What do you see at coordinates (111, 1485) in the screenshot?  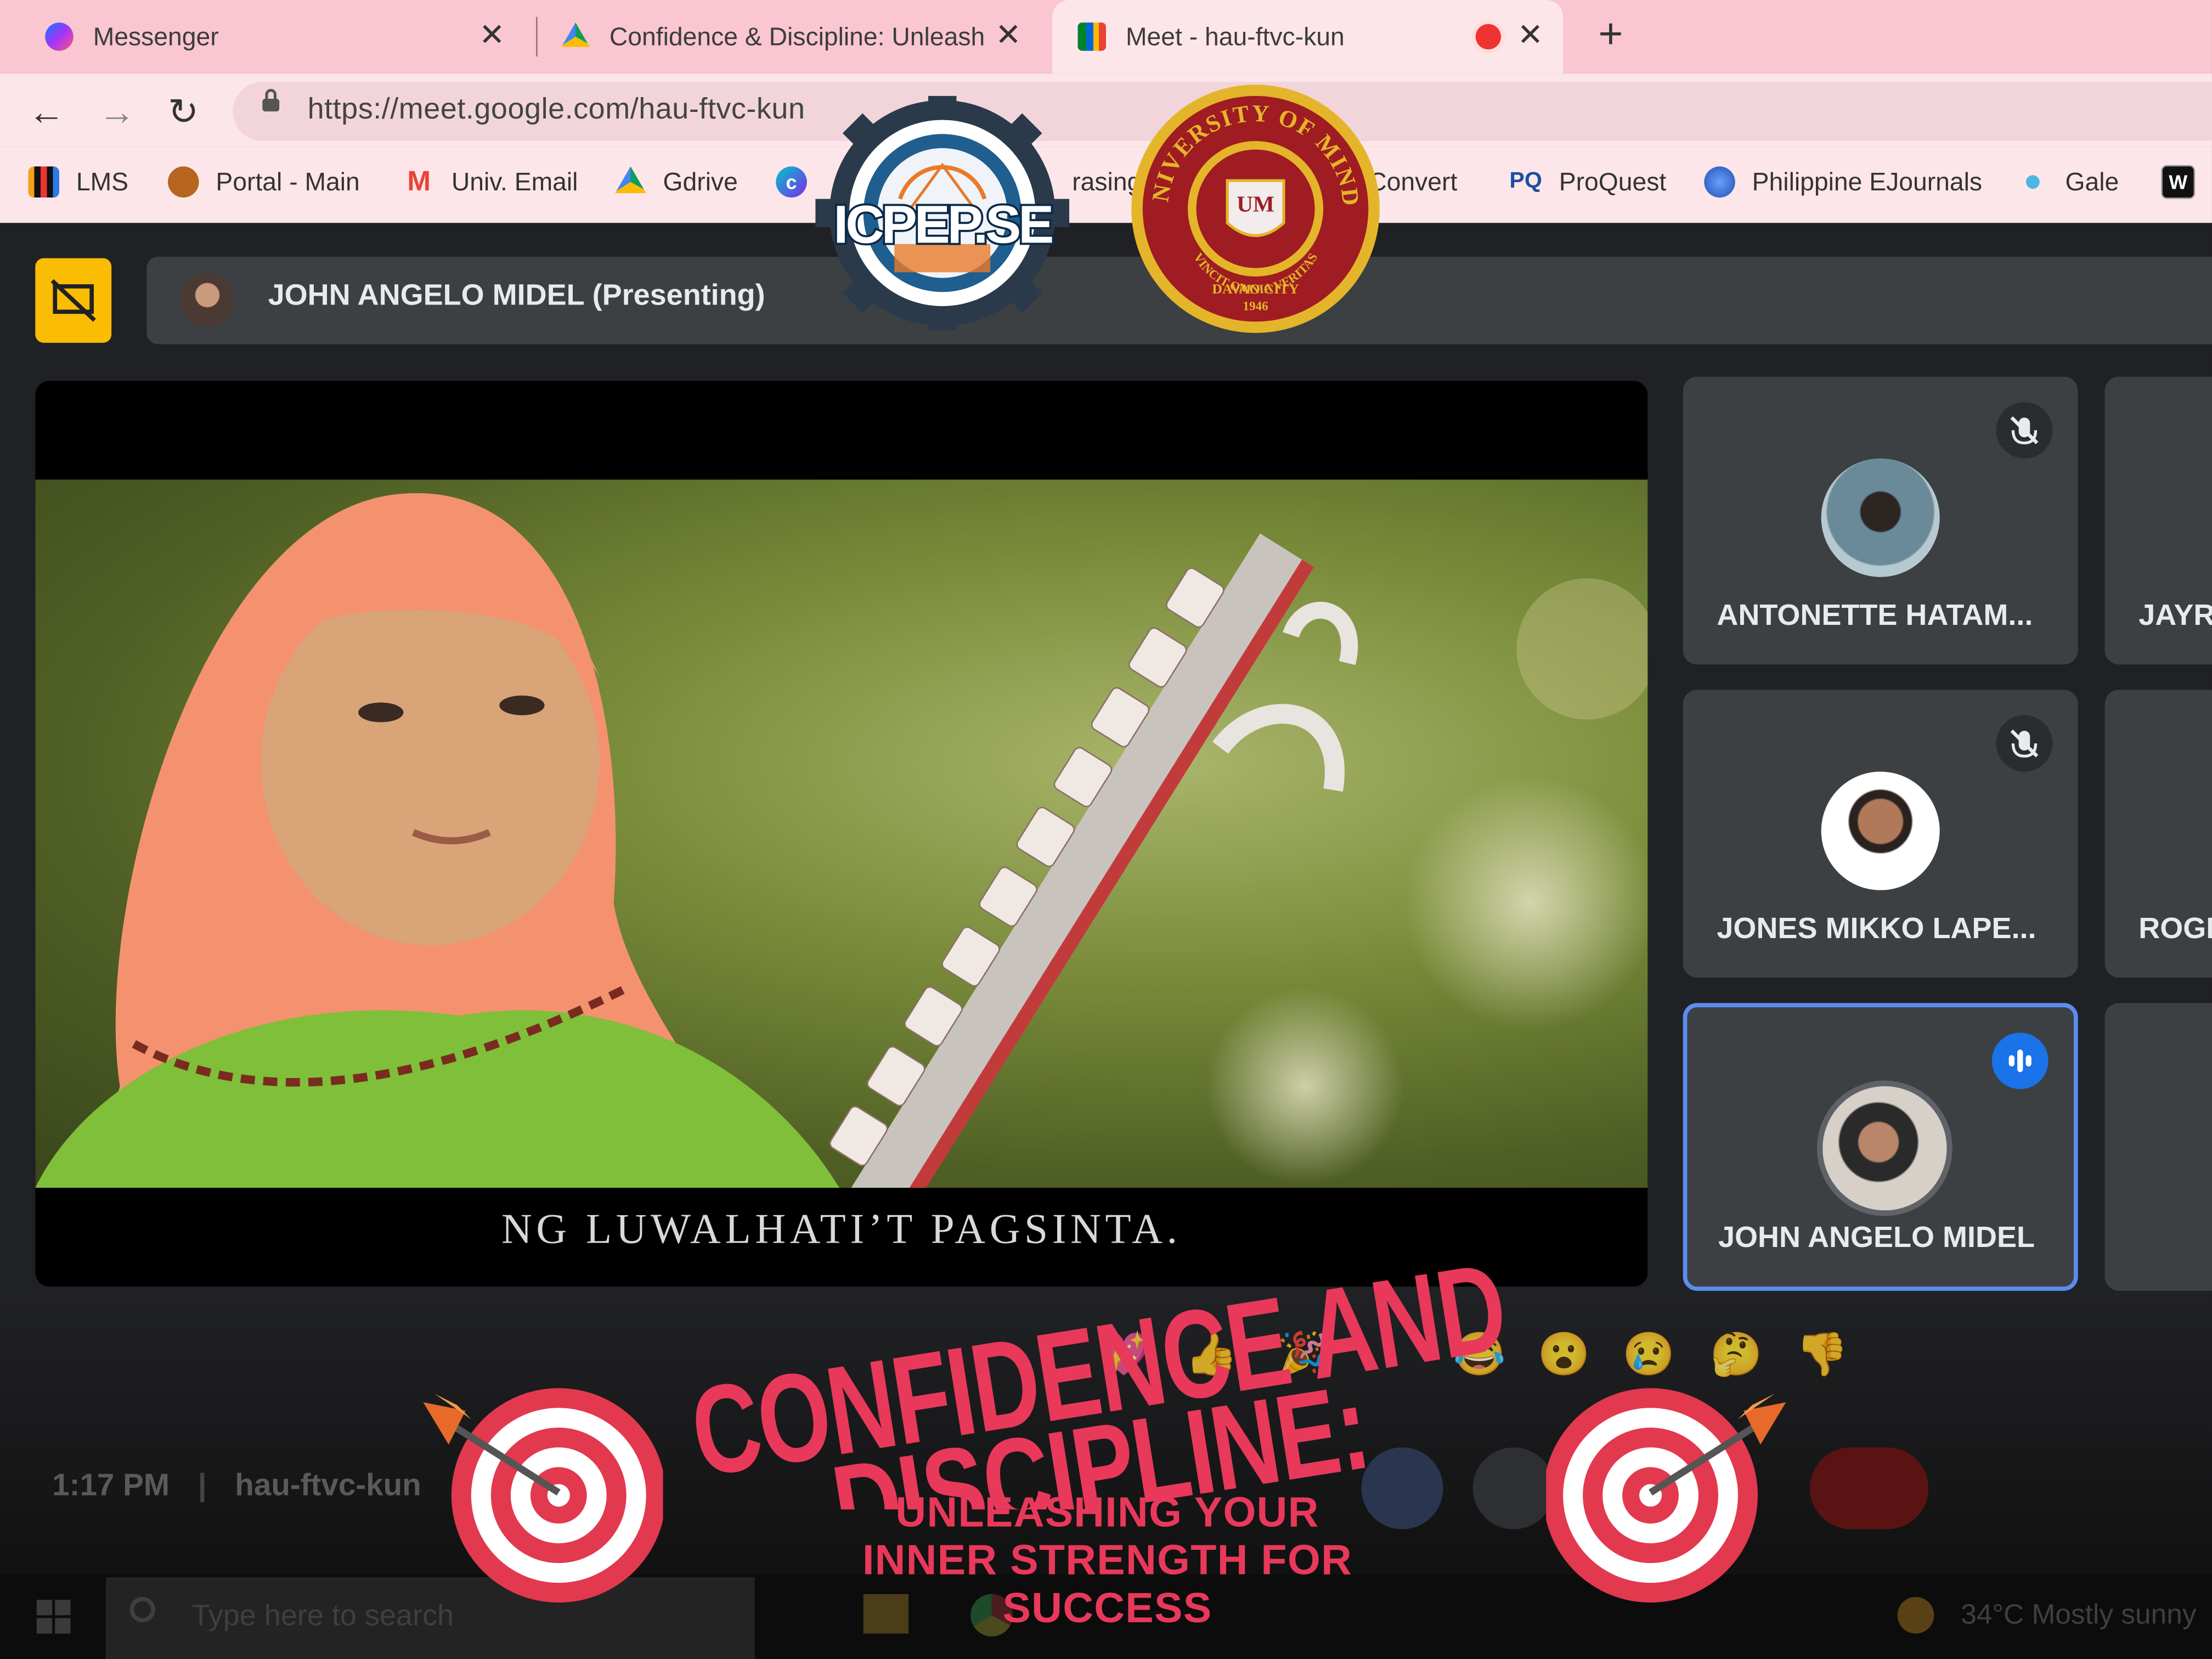 I see `clock: 1:17 PM` at bounding box center [111, 1485].